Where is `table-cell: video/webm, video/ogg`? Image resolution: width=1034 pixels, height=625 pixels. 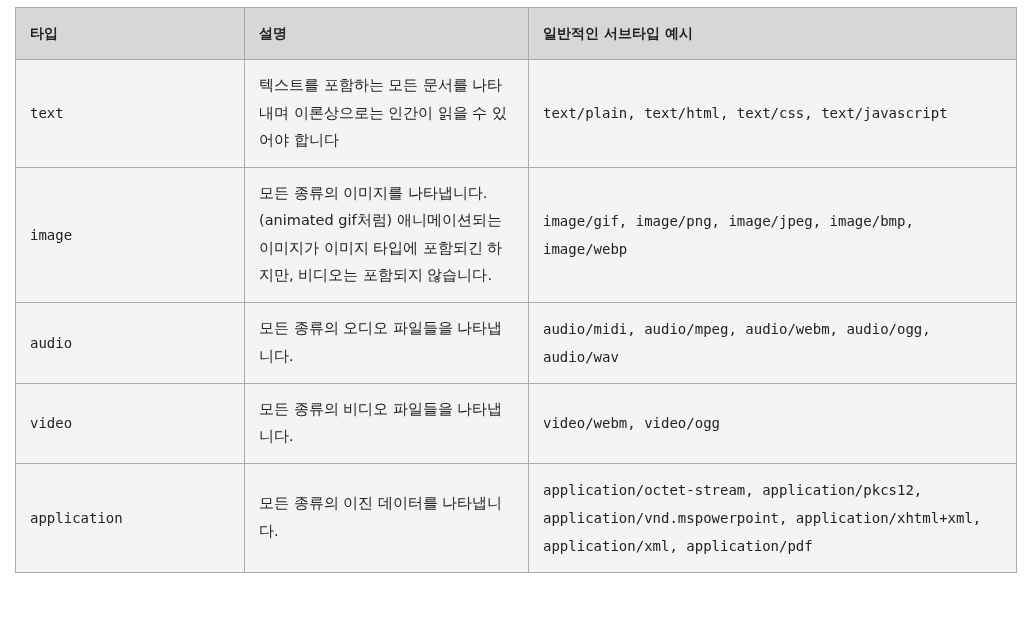 table-cell: video/webm, video/ogg is located at coordinates (772, 423).